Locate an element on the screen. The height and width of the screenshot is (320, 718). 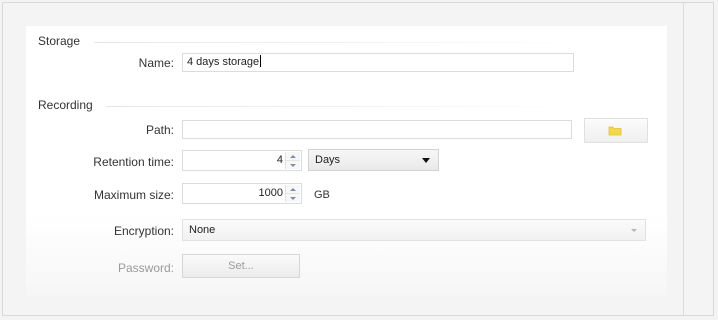
storage-group-divider is located at coordinates (344, 42).